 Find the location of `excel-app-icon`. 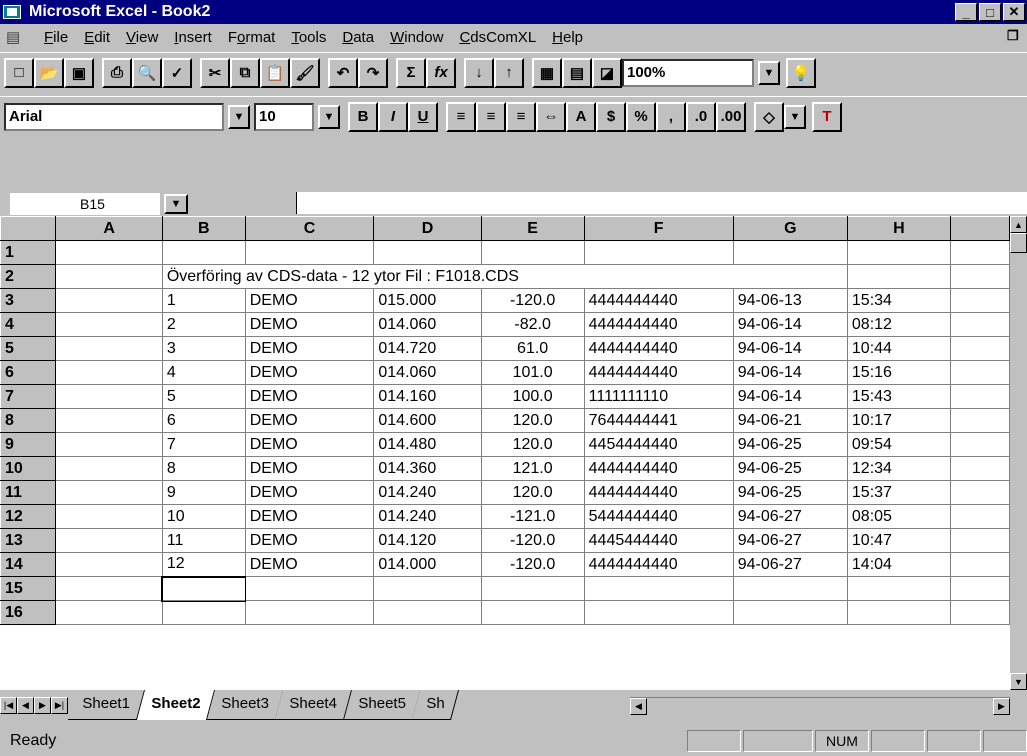

excel-app-icon is located at coordinates (13, 12).